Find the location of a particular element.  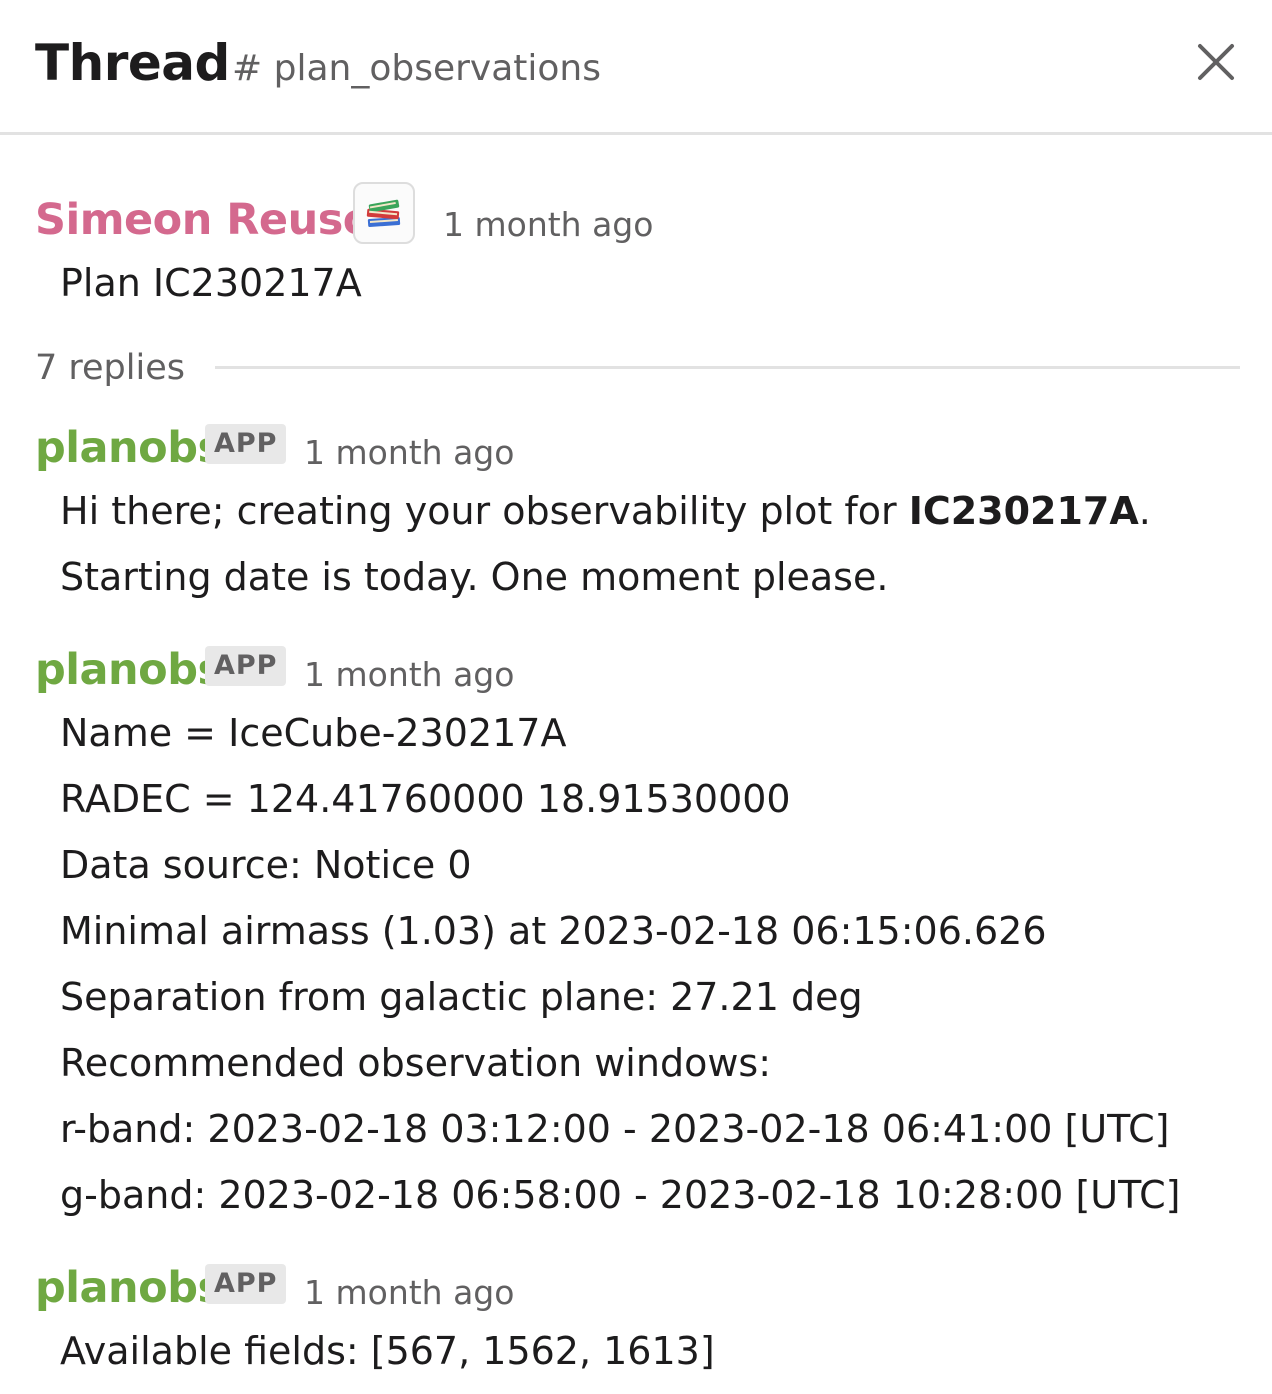

message-text: Plan IC230217A is located at coordinates (211, 283).